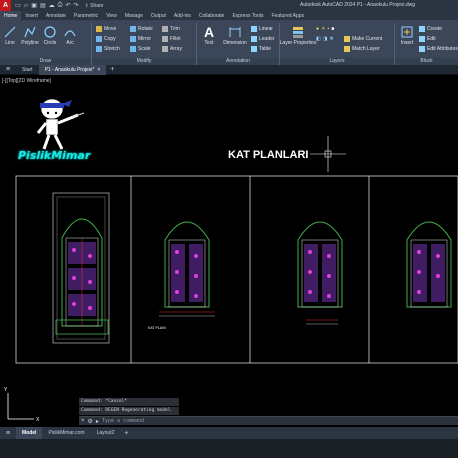 This screenshot has height=458, width=458. Describe the element at coordinates (317, 29) in the screenshot. I see `lightbulb-icon: ●` at that location.